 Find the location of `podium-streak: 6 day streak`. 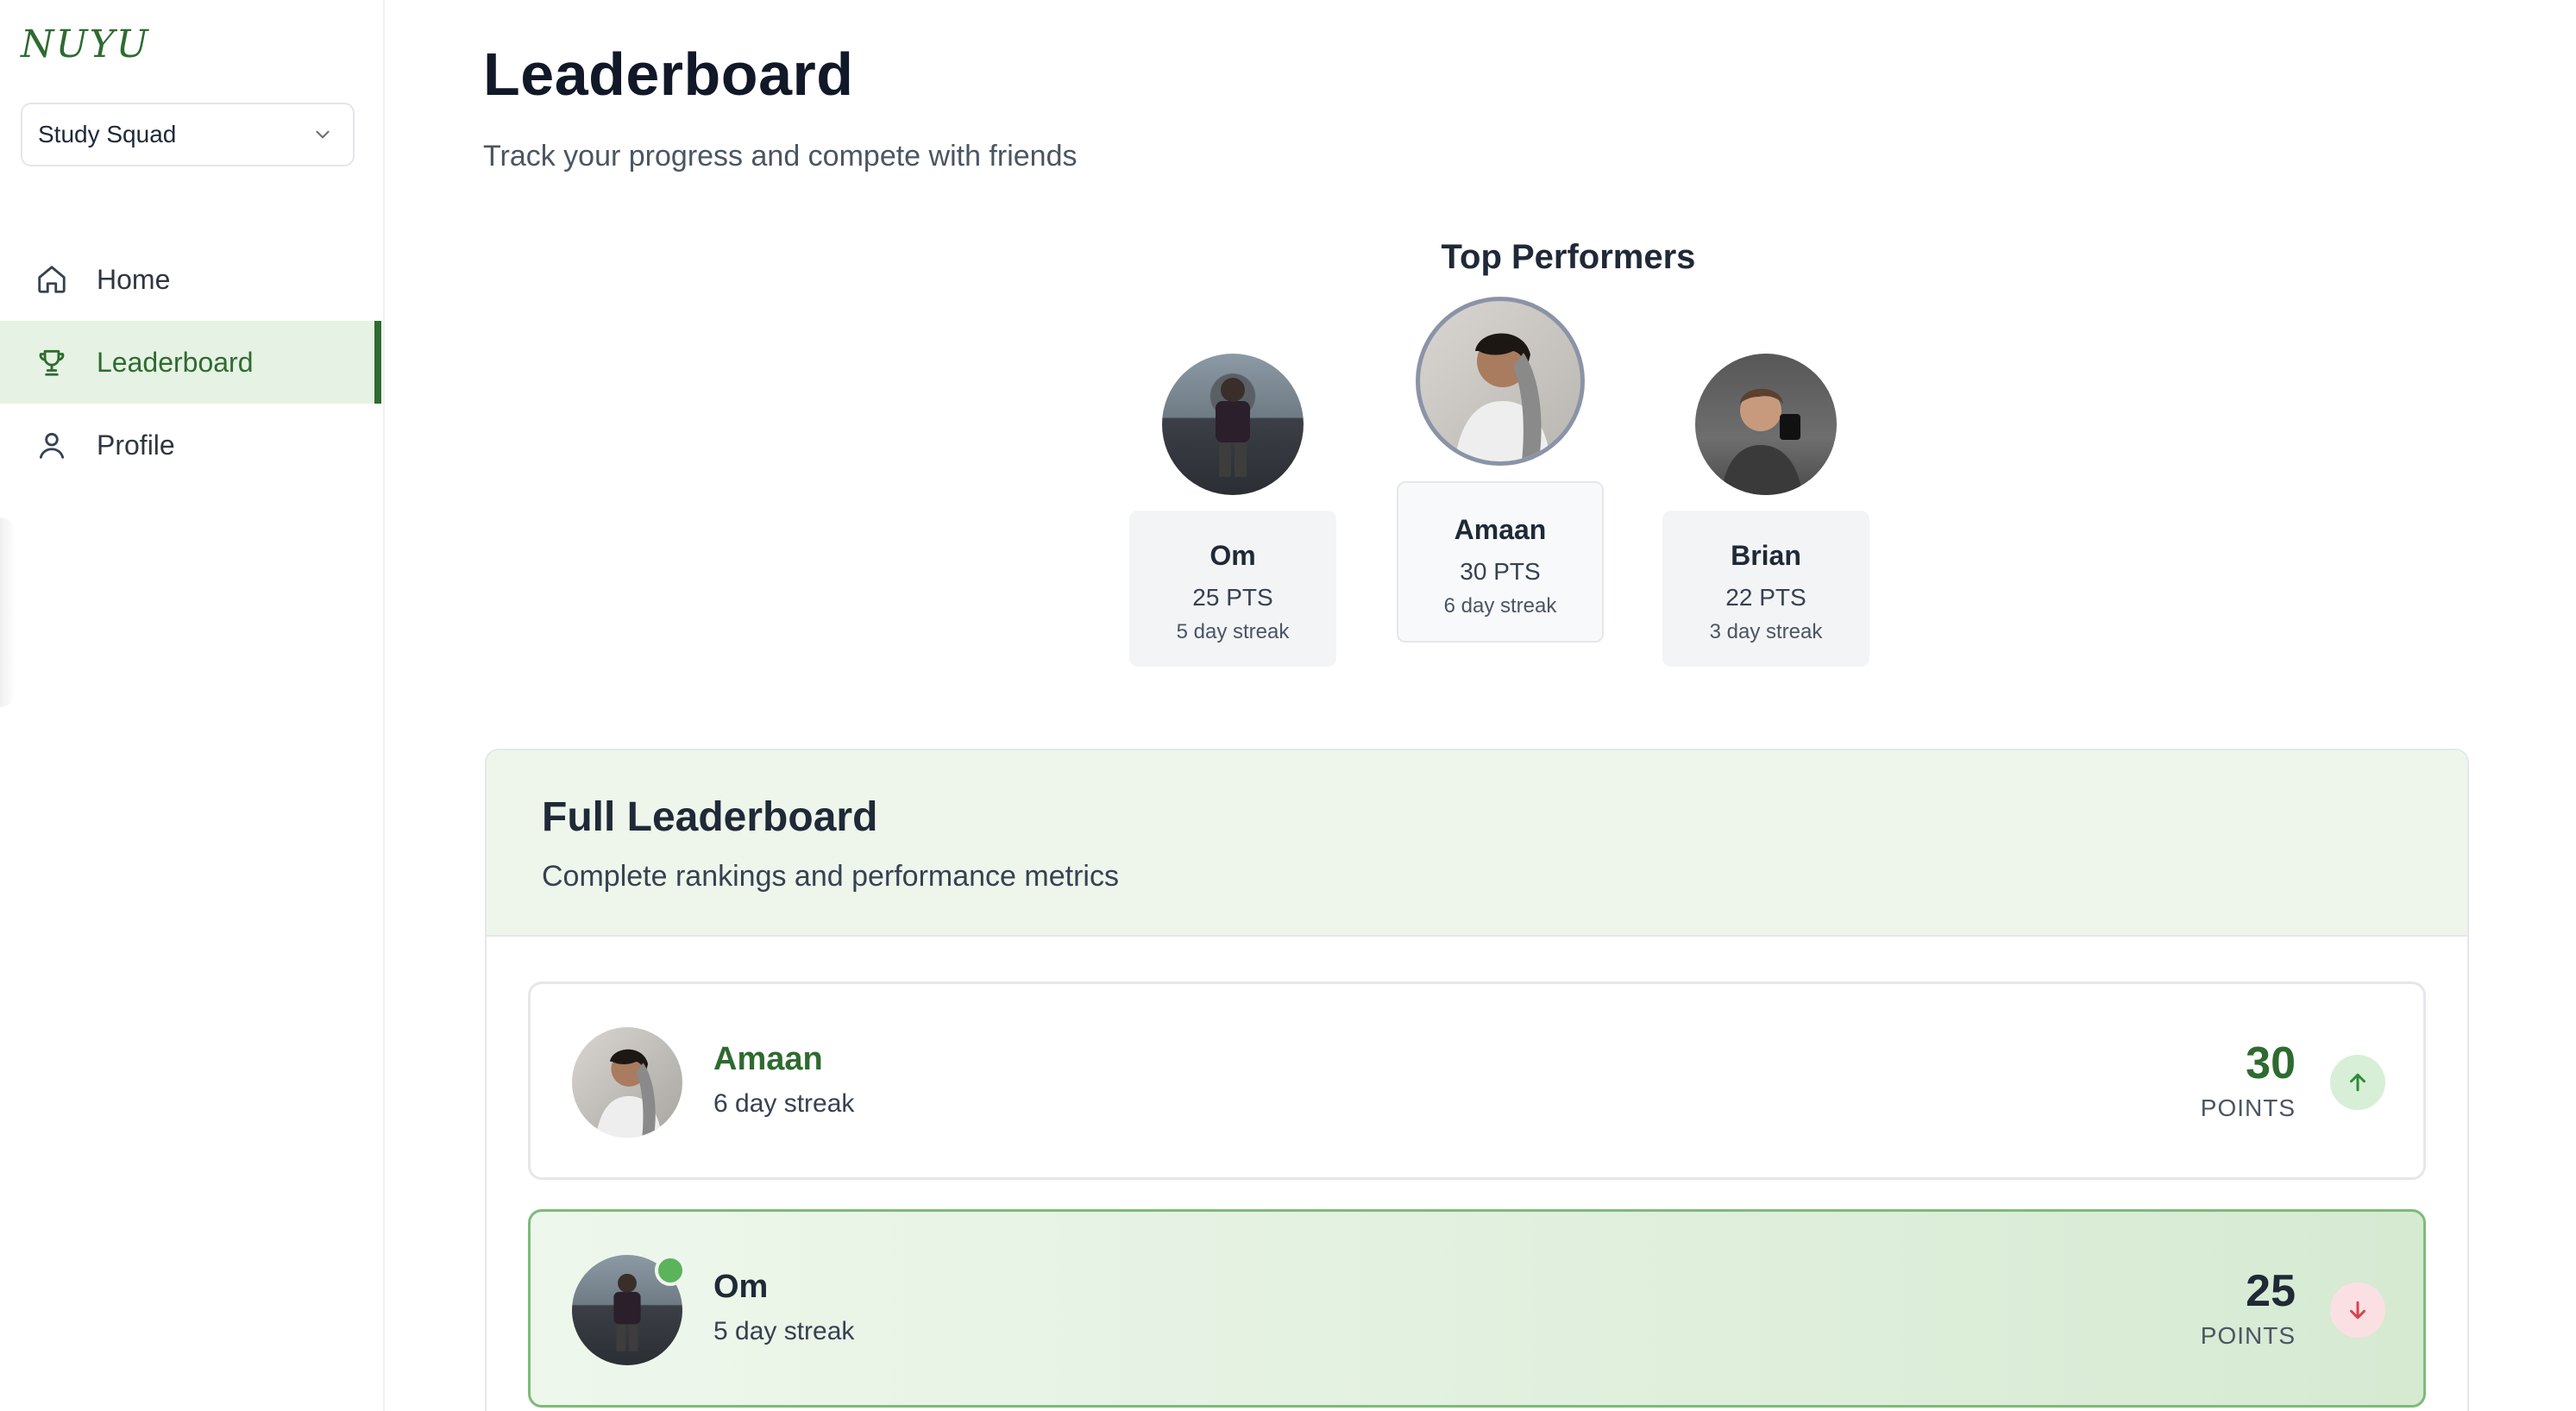

podium-streak: 6 day streak is located at coordinates (1500, 606).